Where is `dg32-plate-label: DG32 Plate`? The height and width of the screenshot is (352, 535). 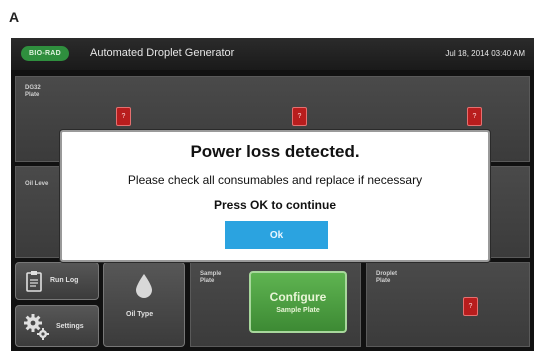 dg32-plate-label: DG32 Plate is located at coordinates (33, 92).